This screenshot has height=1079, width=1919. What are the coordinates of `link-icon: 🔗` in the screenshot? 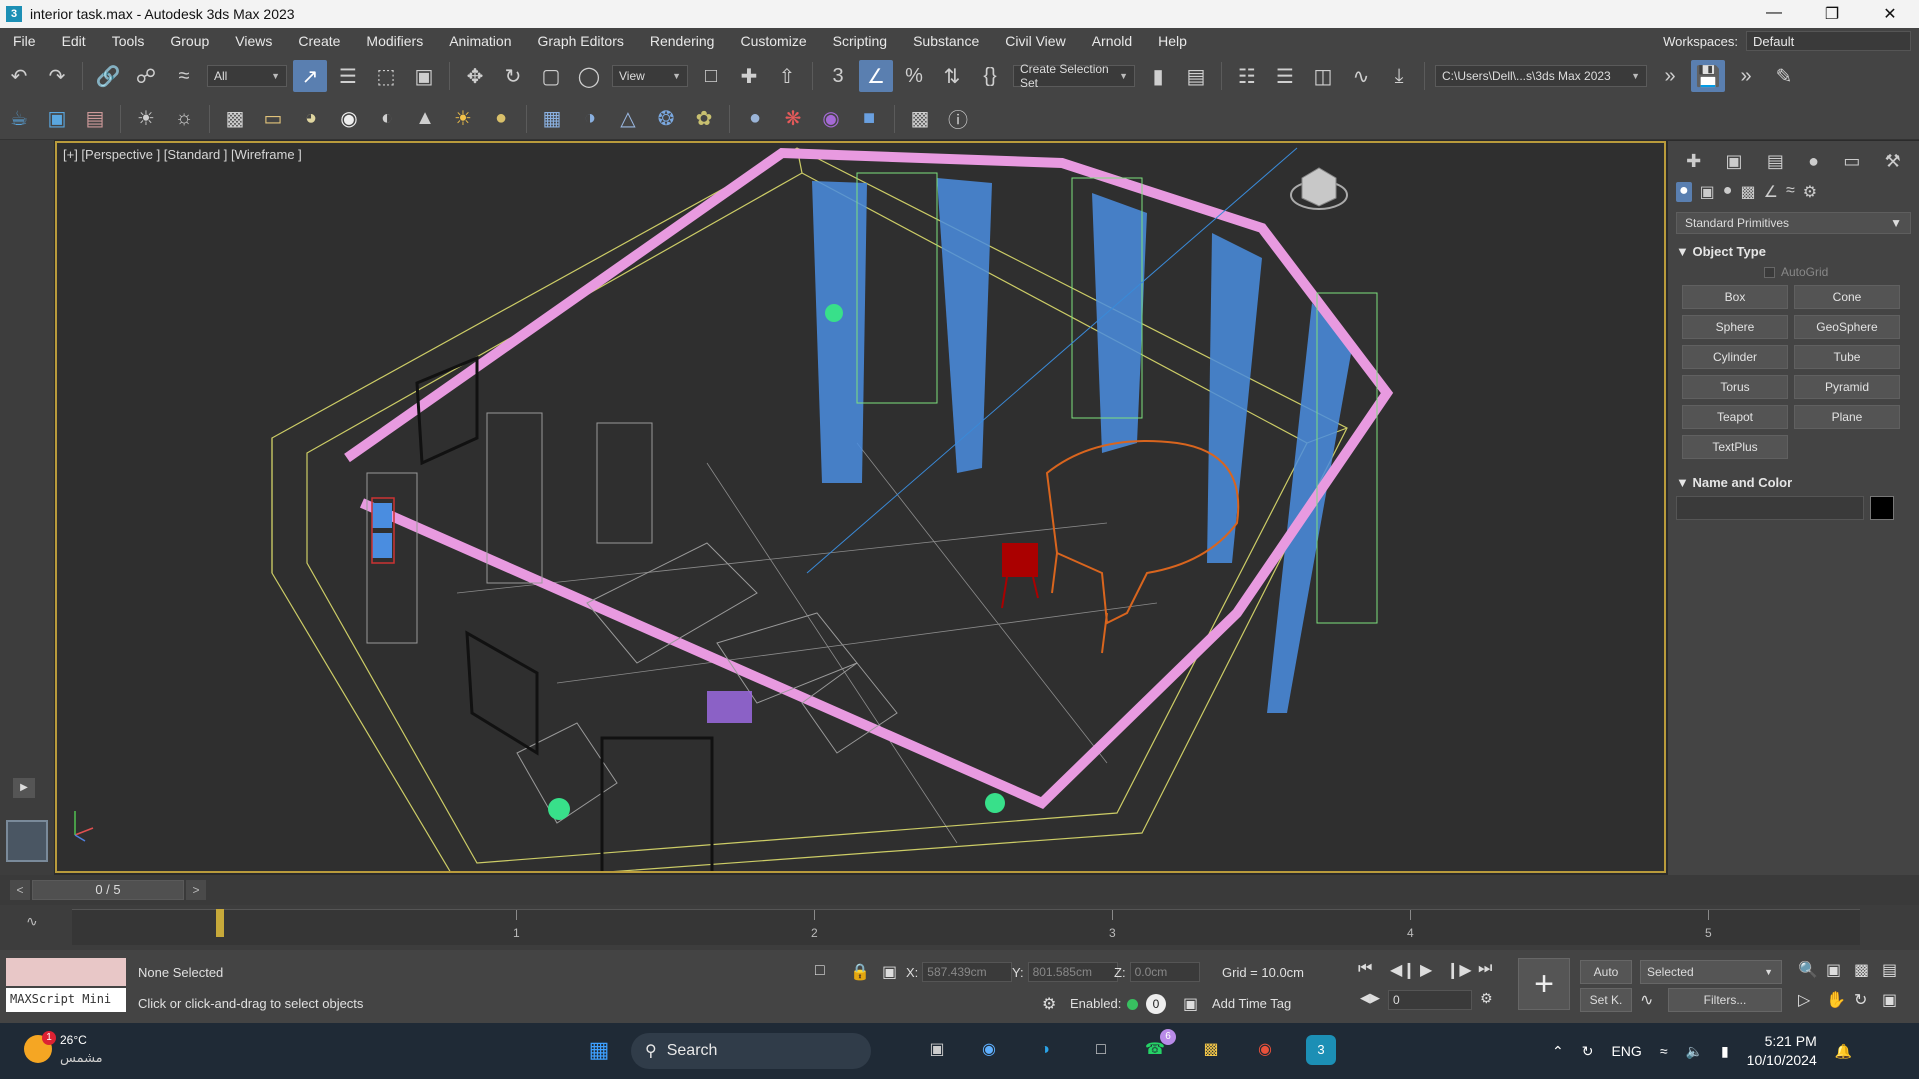 It's located at (108, 76).